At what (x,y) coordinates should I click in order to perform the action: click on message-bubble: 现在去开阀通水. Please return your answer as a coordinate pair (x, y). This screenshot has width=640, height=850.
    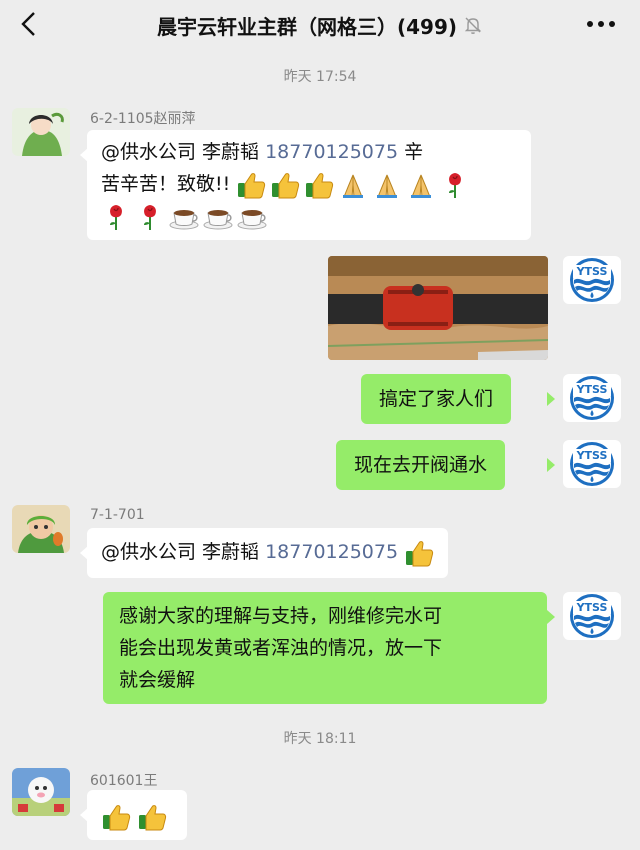
    Looking at the image, I should click on (421, 465).